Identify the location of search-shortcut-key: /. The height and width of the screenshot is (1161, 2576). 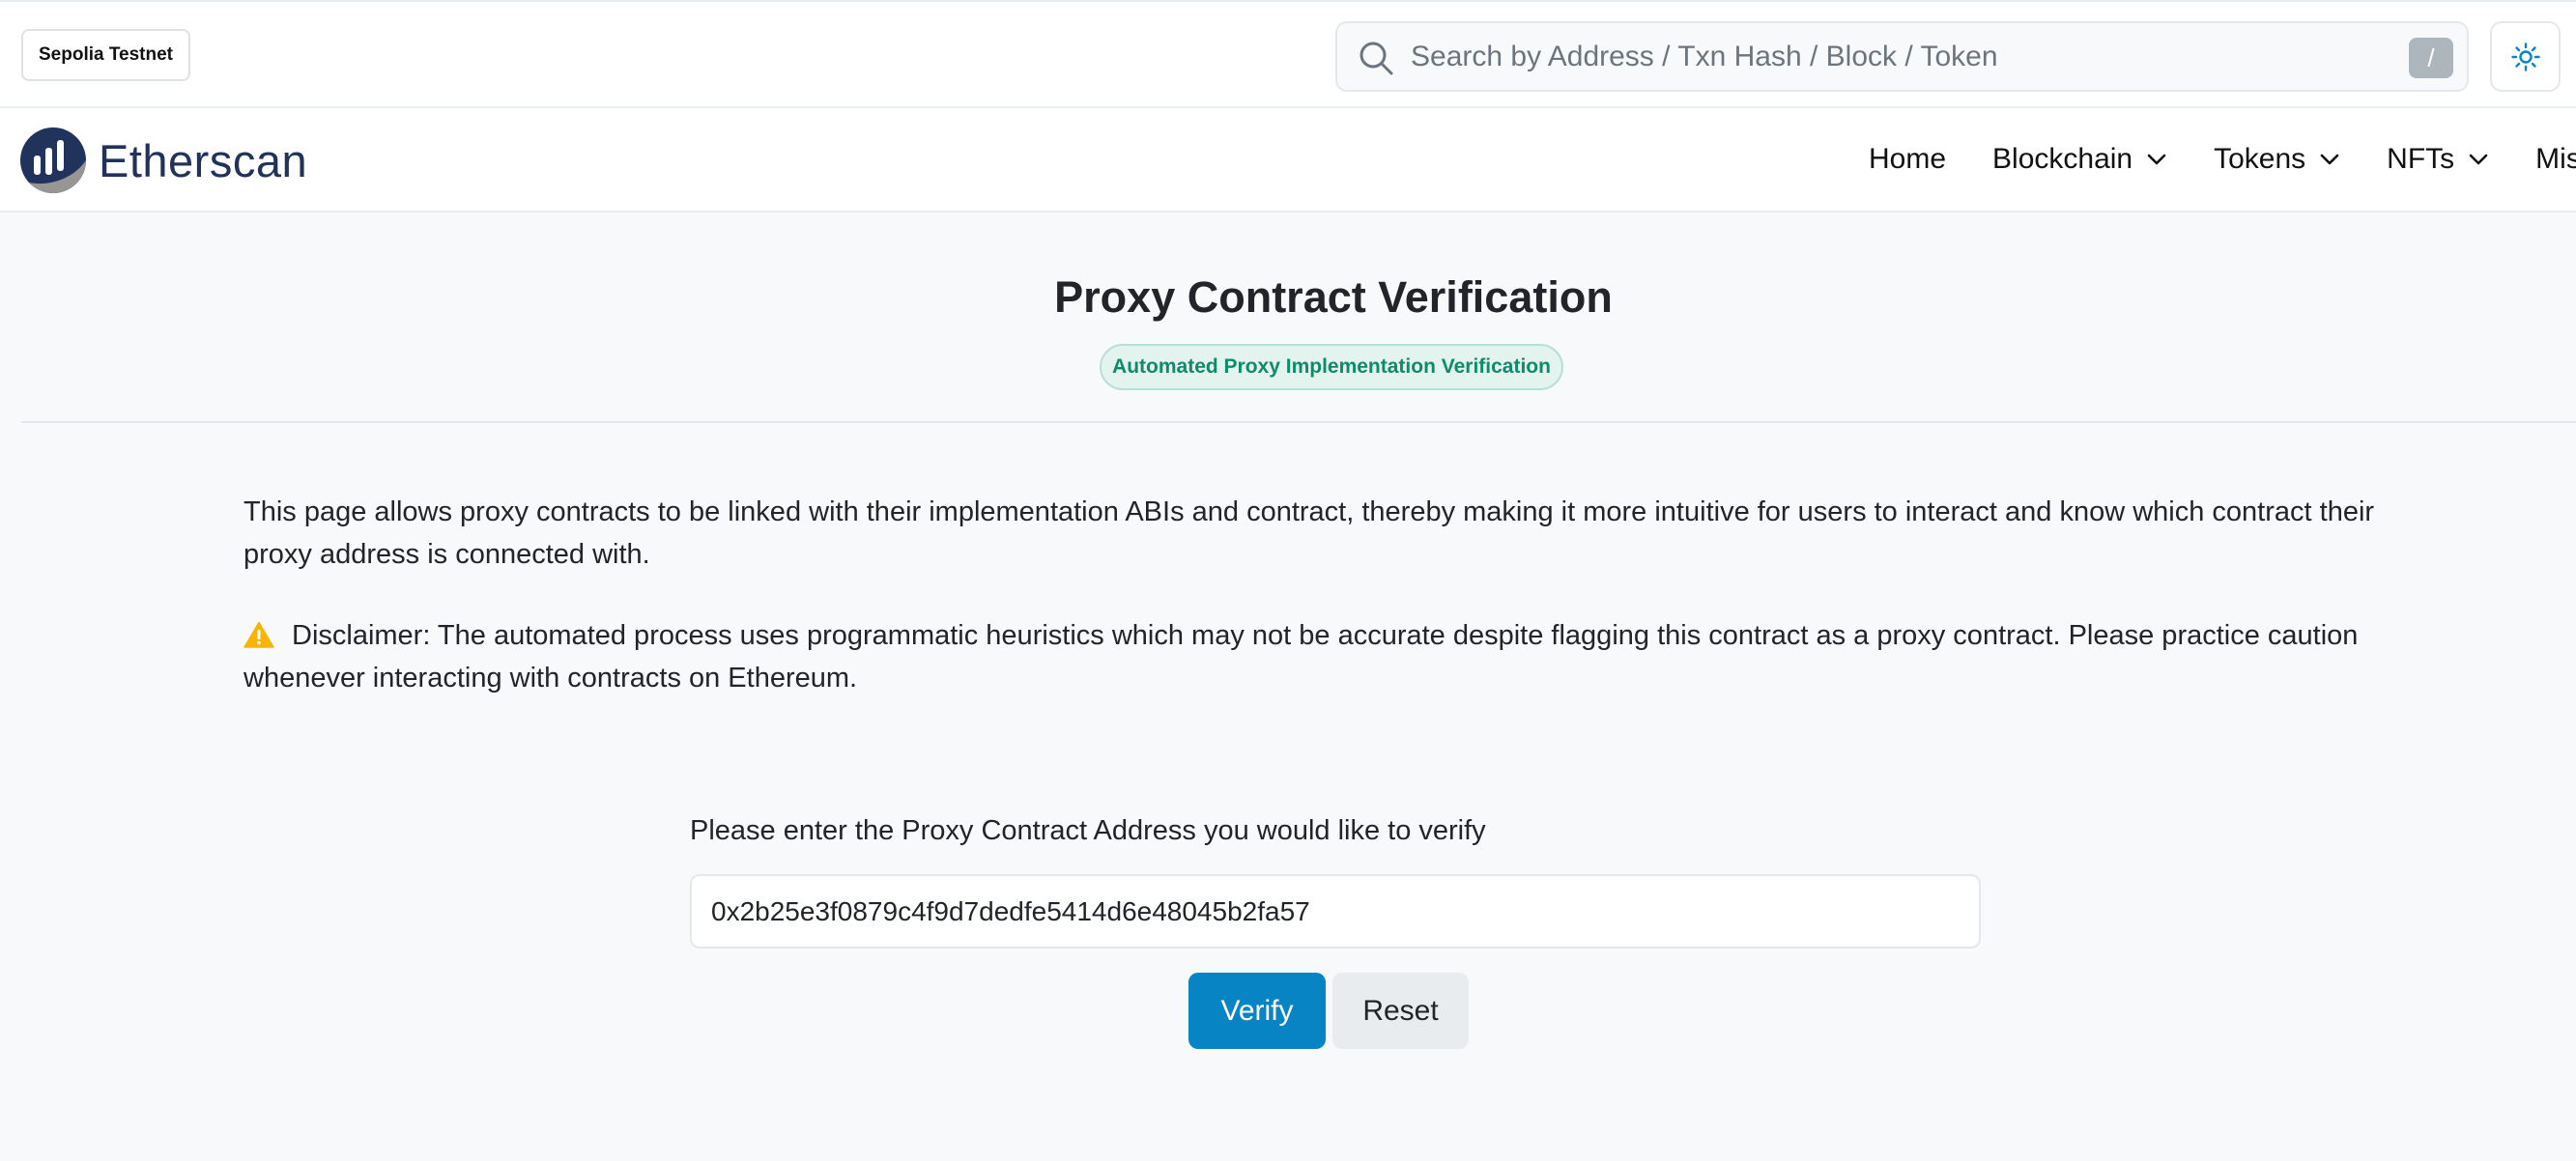
(2431, 58).